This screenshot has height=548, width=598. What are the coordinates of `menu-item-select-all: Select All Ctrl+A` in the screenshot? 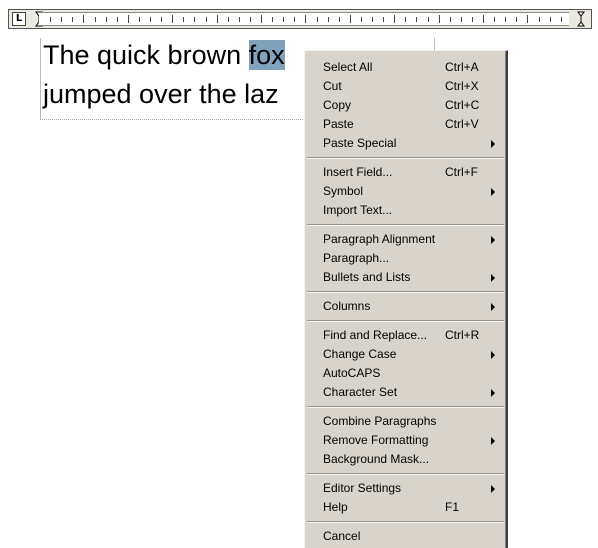 It's located at (405, 67).